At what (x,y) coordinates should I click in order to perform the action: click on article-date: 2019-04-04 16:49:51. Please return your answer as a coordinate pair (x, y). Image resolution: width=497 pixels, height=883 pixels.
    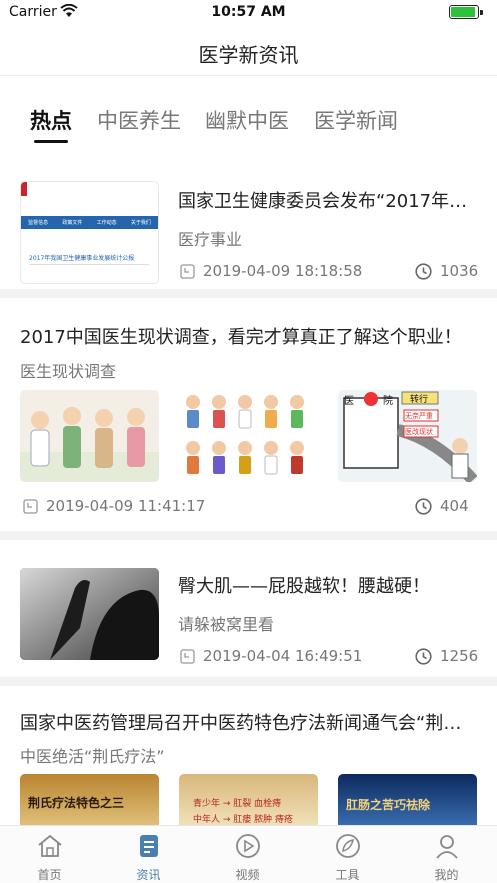
    Looking at the image, I should click on (271, 656).